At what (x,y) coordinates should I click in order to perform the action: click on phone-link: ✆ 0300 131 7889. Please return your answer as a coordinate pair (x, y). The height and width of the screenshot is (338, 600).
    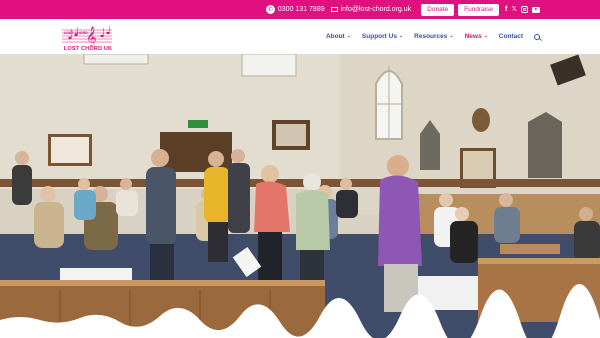
    Looking at the image, I should click on (295, 9).